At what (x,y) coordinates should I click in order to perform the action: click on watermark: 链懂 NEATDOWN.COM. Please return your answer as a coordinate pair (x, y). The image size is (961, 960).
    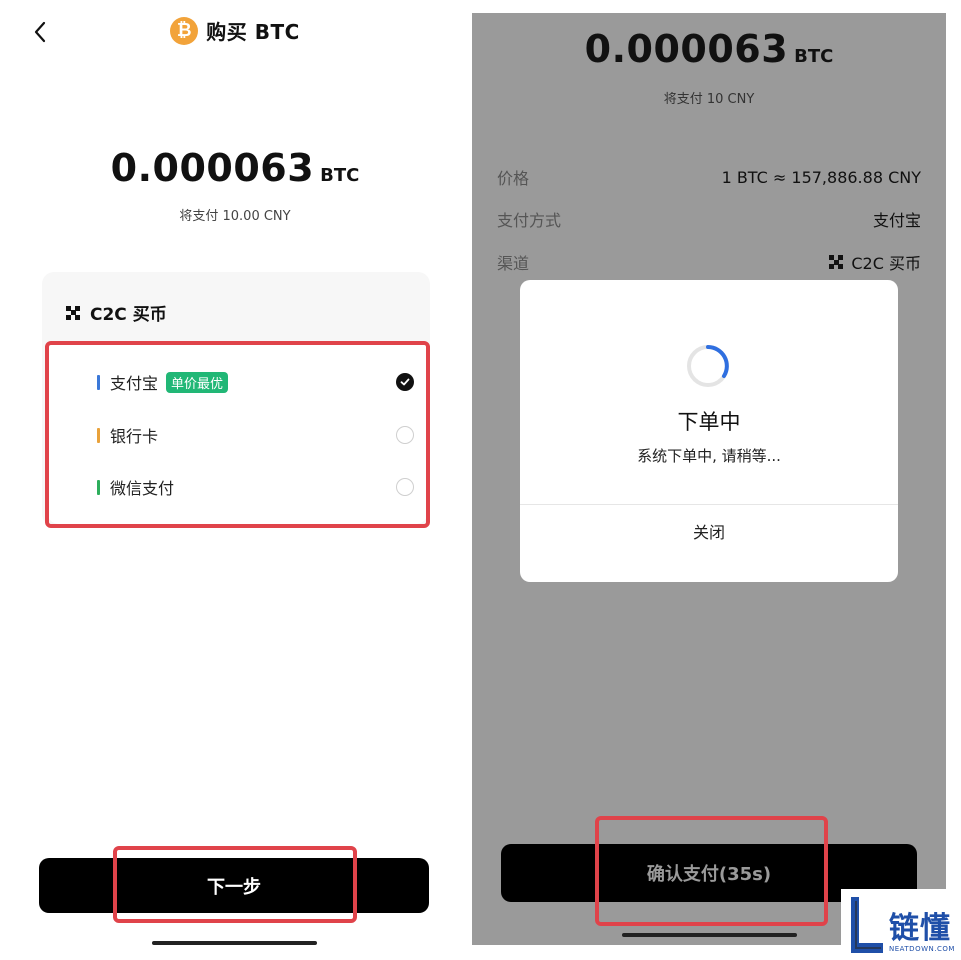
    Looking at the image, I should click on (901, 924).